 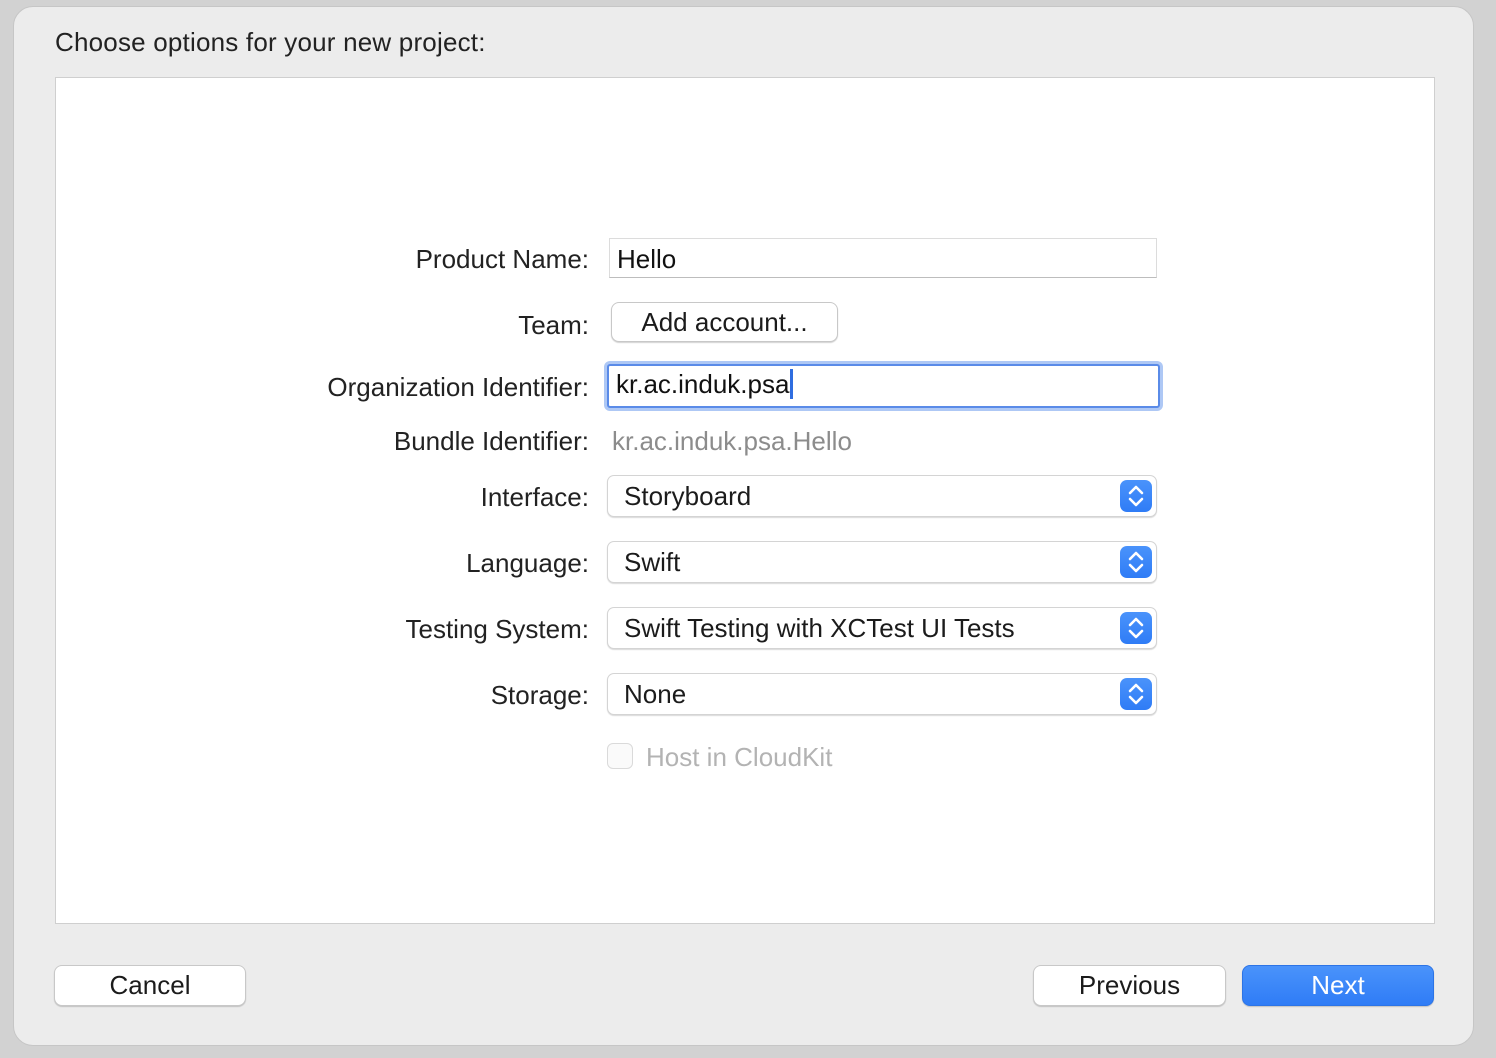 I want to click on interface-popup: Storyboard, so click(x=882, y=496).